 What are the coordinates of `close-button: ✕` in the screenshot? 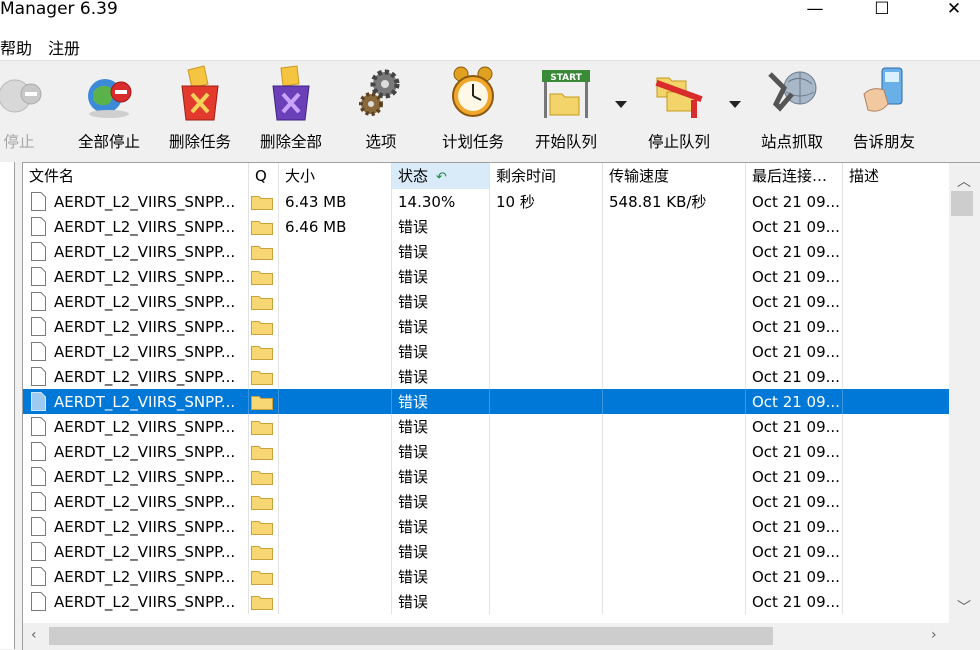 It's located at (954, 11).